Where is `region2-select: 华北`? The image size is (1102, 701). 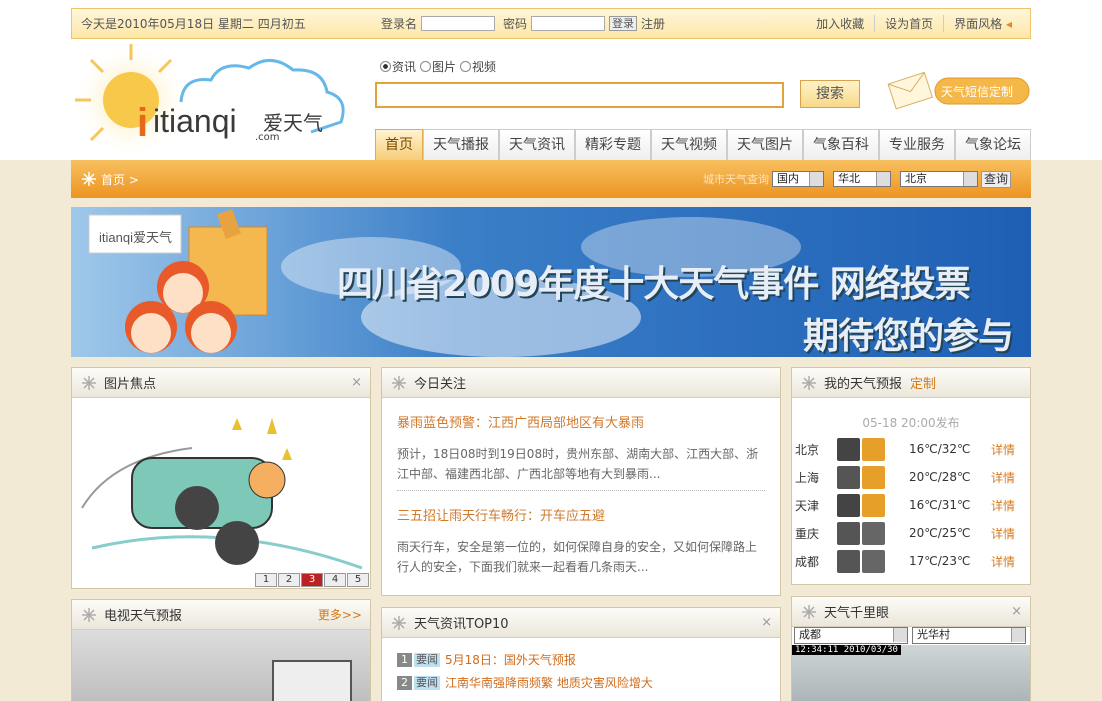
region2-select: 华北 is located at coordinates (861, 179).